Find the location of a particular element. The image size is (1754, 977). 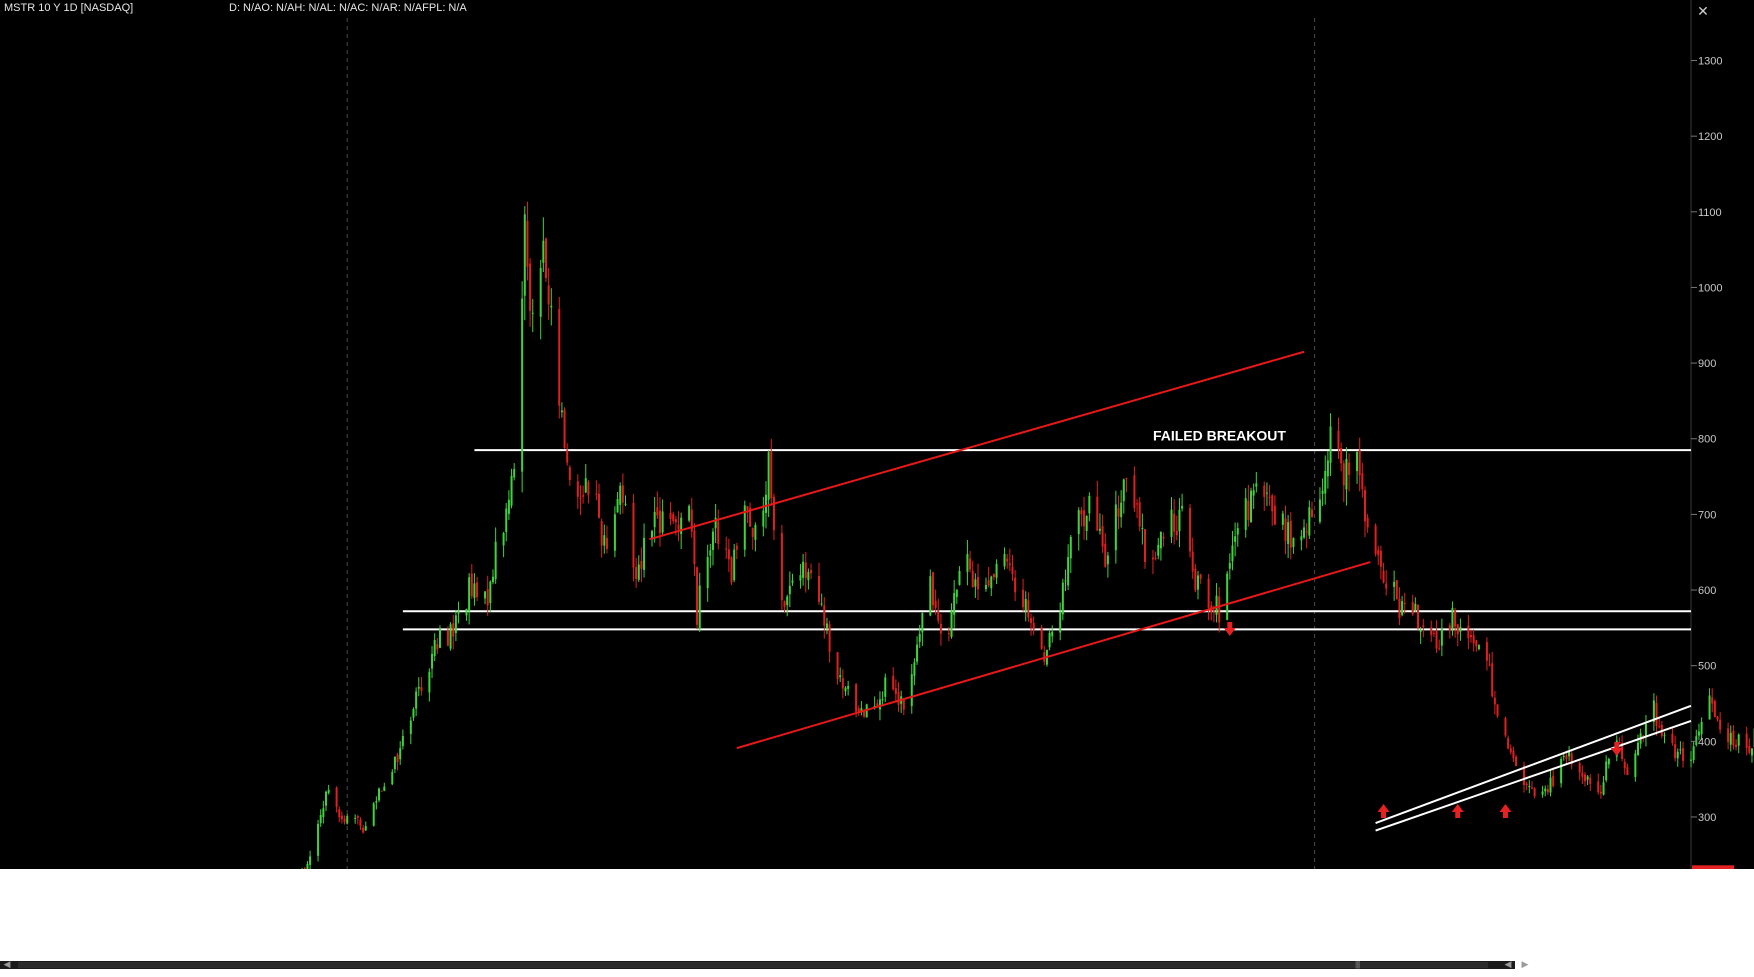

symbol-title: MSTR 10 Y 1D [NASDAQ] is located at coordinates (69, 8).